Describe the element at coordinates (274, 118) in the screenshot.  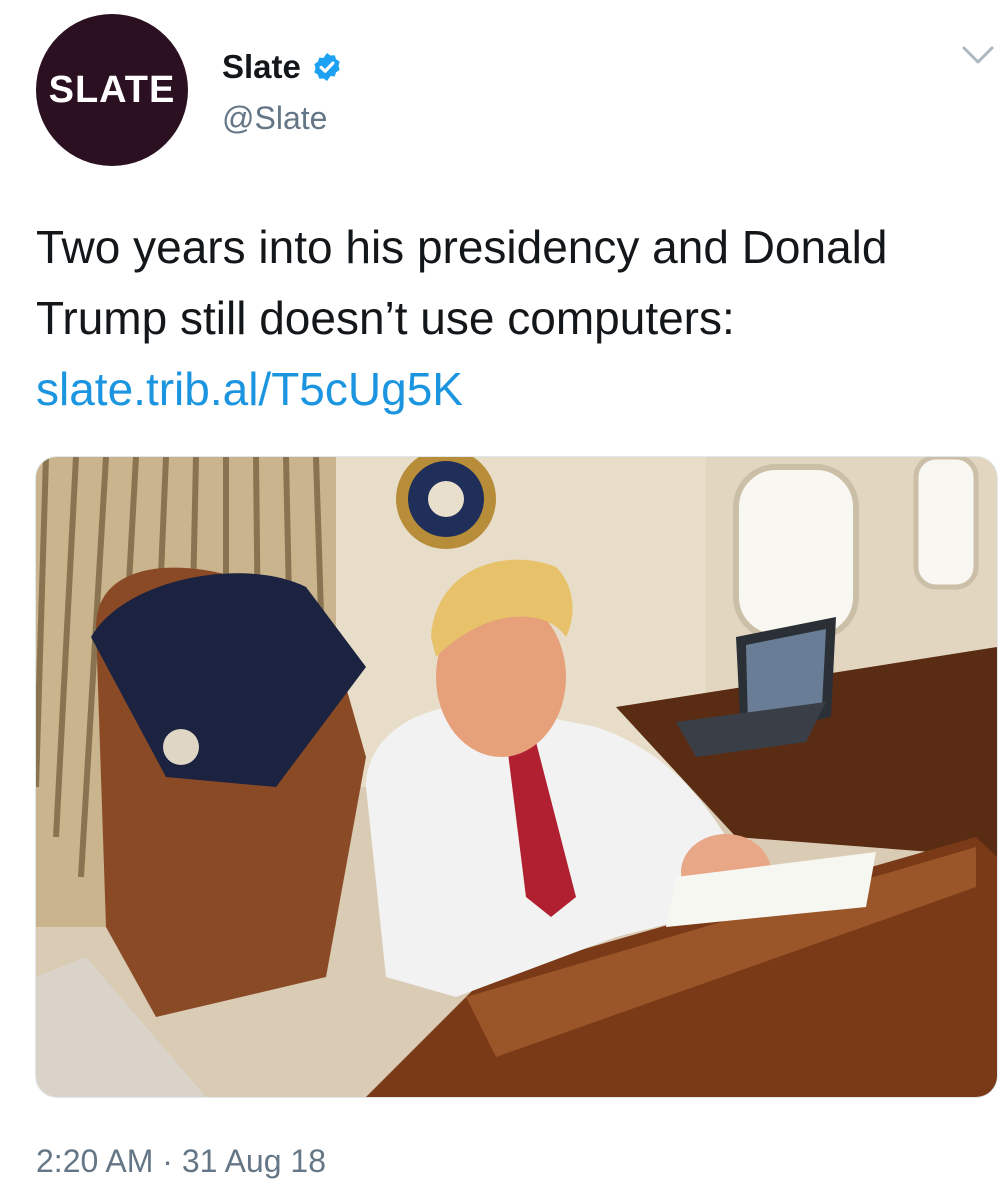
I see `handle: @Slate` at that location.